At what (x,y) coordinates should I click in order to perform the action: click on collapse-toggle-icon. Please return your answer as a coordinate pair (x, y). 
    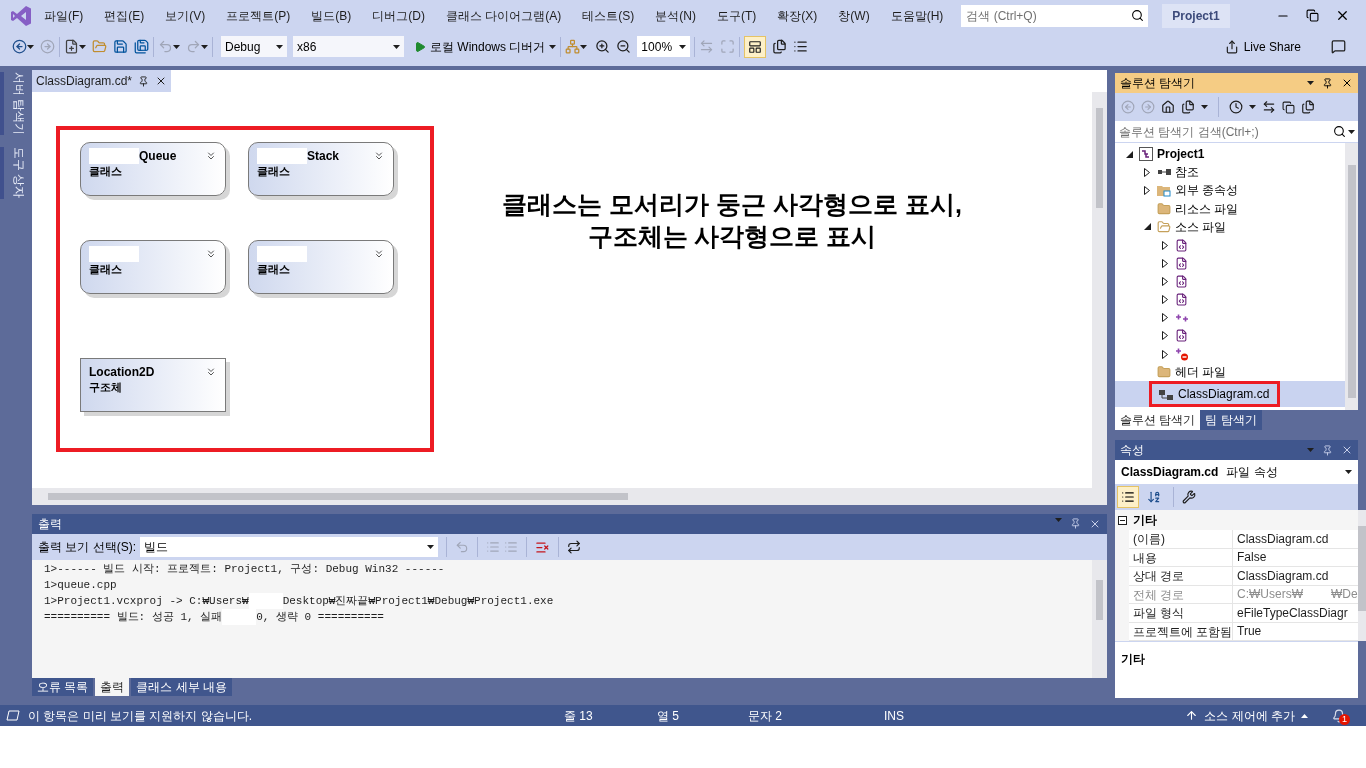
    Looking at the image, I should click on (1122, 520).